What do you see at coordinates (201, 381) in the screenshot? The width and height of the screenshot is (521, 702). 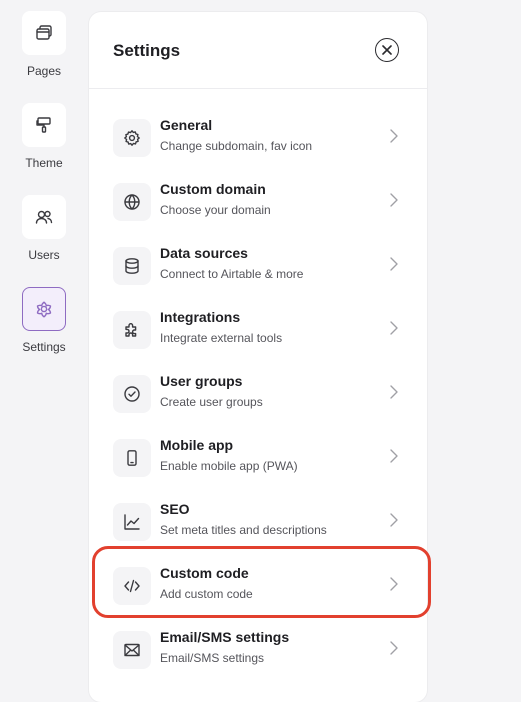 I see `row-title: User groups` at bounding box center [201, 381].